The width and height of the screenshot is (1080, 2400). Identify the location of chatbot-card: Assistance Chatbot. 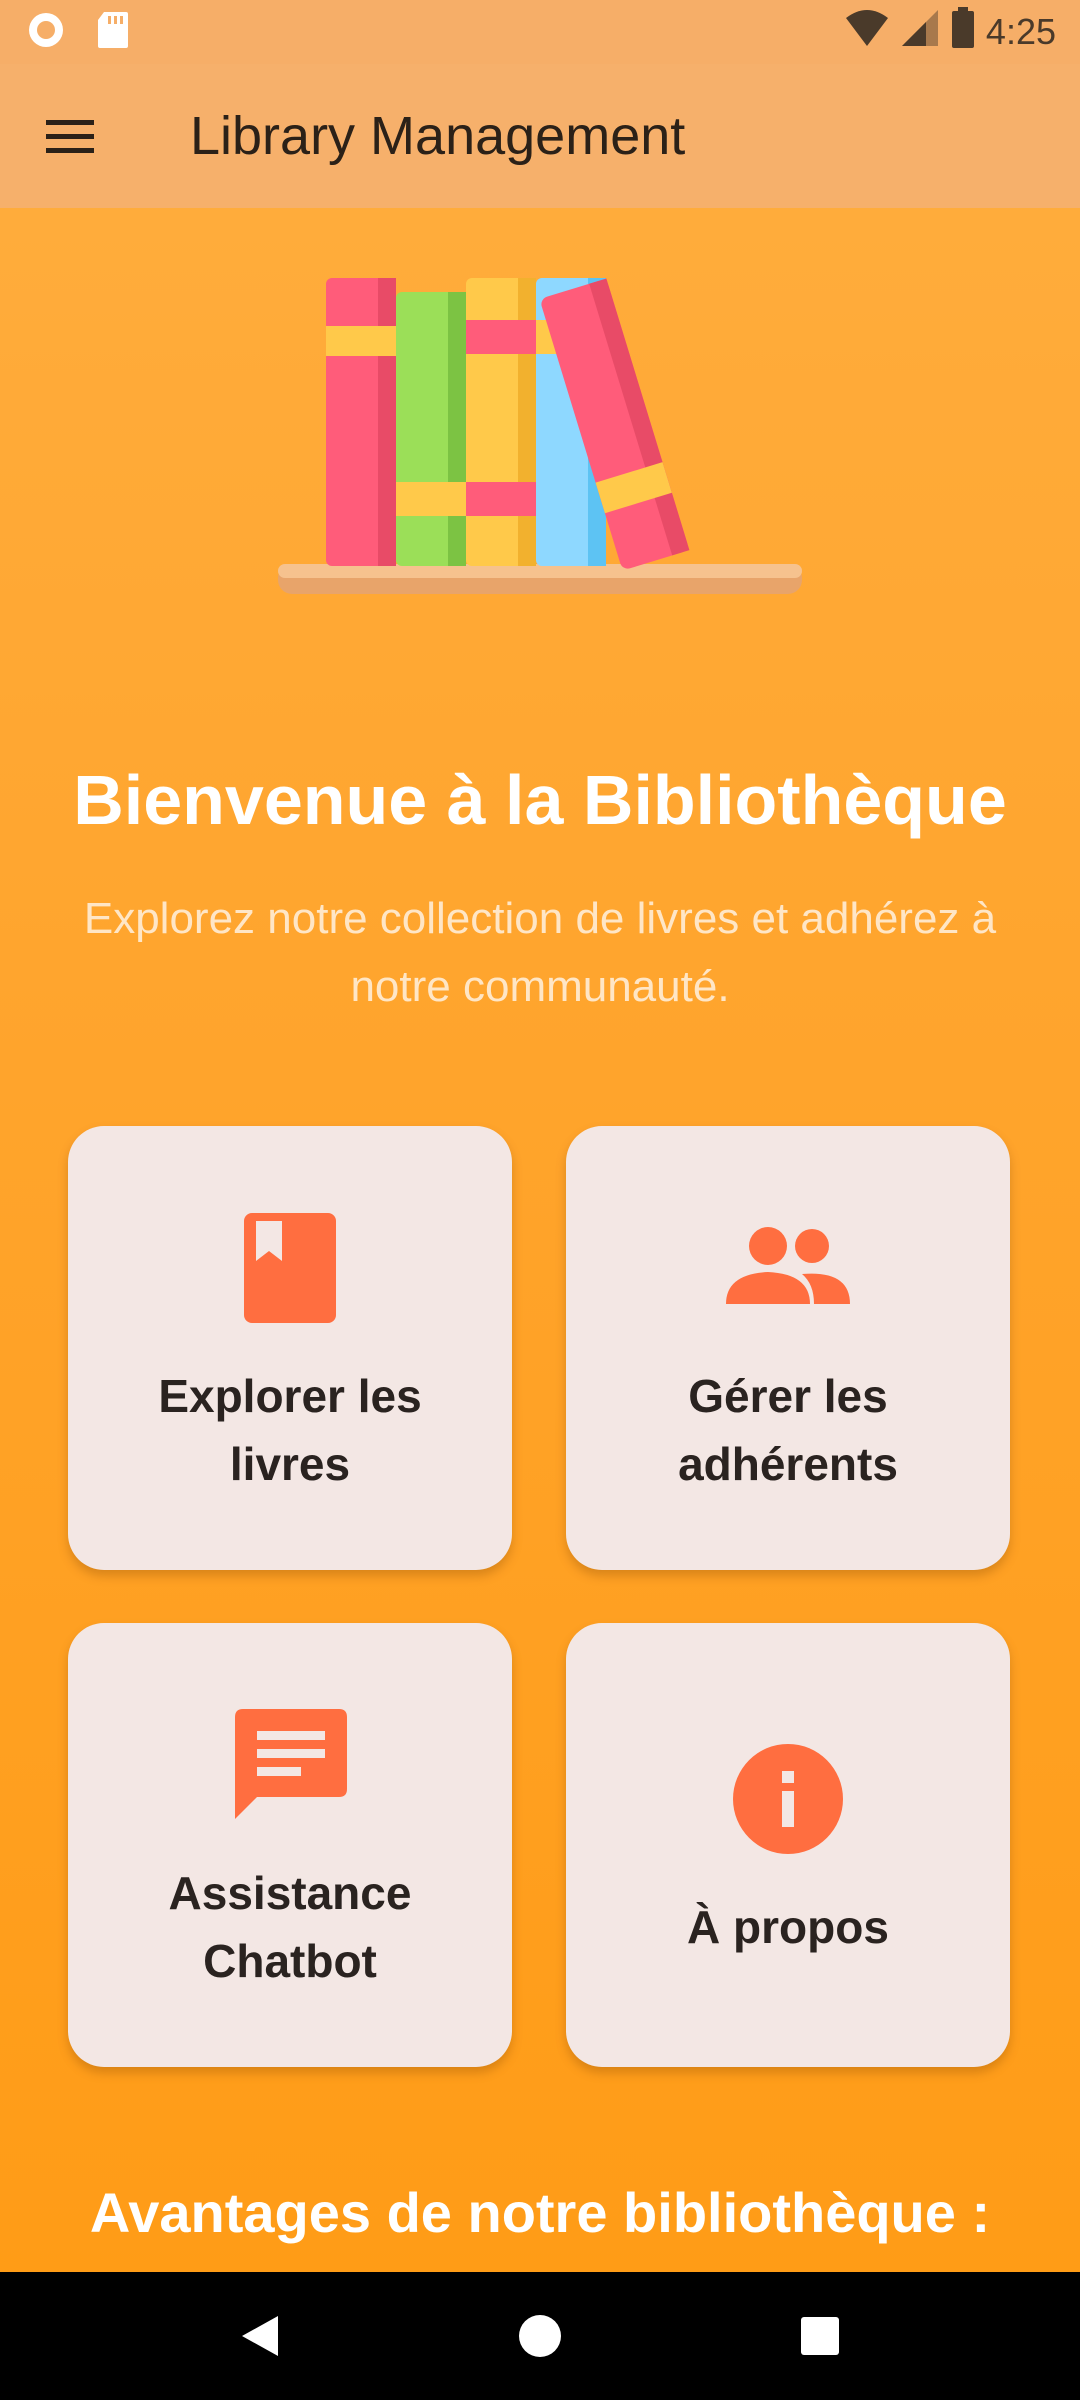
(290, 1845).